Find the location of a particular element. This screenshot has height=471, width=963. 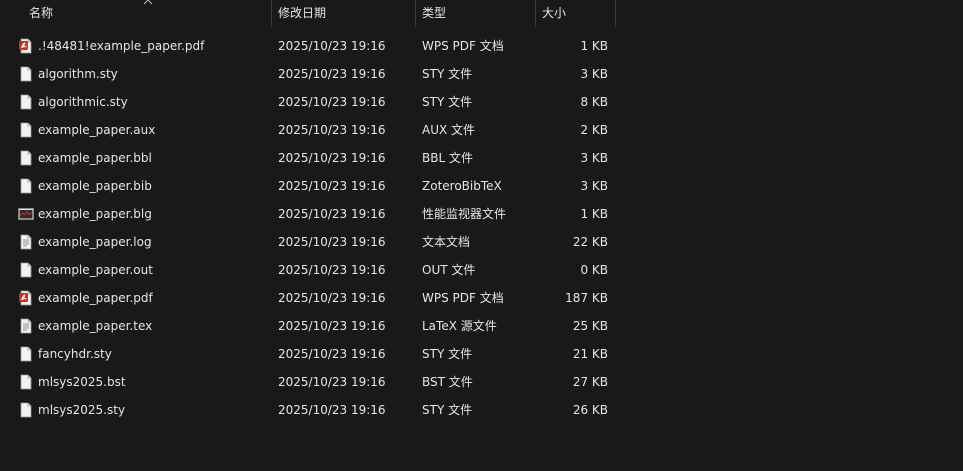

column-header-size: 大小 is located at coordinates (575, 13).